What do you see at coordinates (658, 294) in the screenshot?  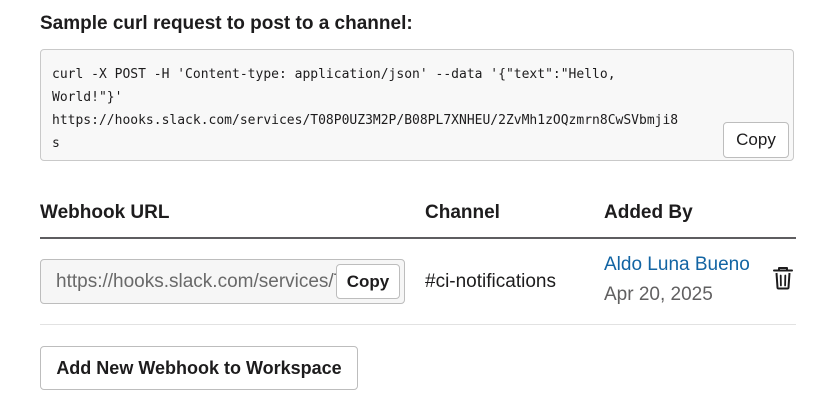 I see `added-date: Apr 20, 2025` at bounding box center [658, 294].